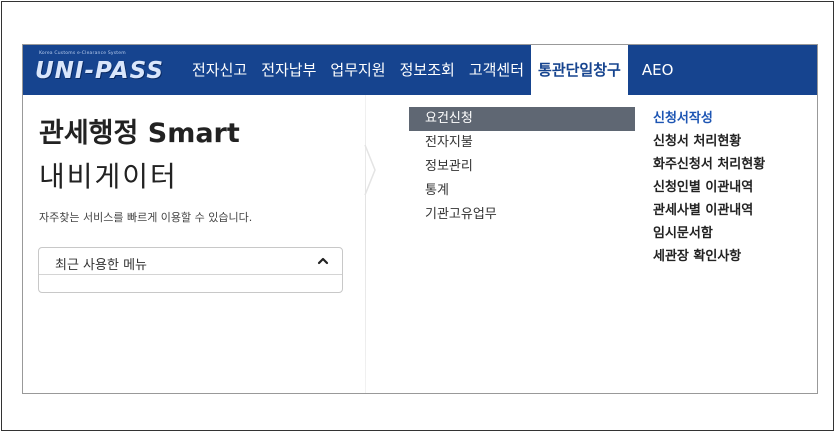 This screenshot has height=432, width=835. What do you see at coordinates (638, 119) in the screenshot?
I see `active-pointer-icon` at bounding box center [638, 119].